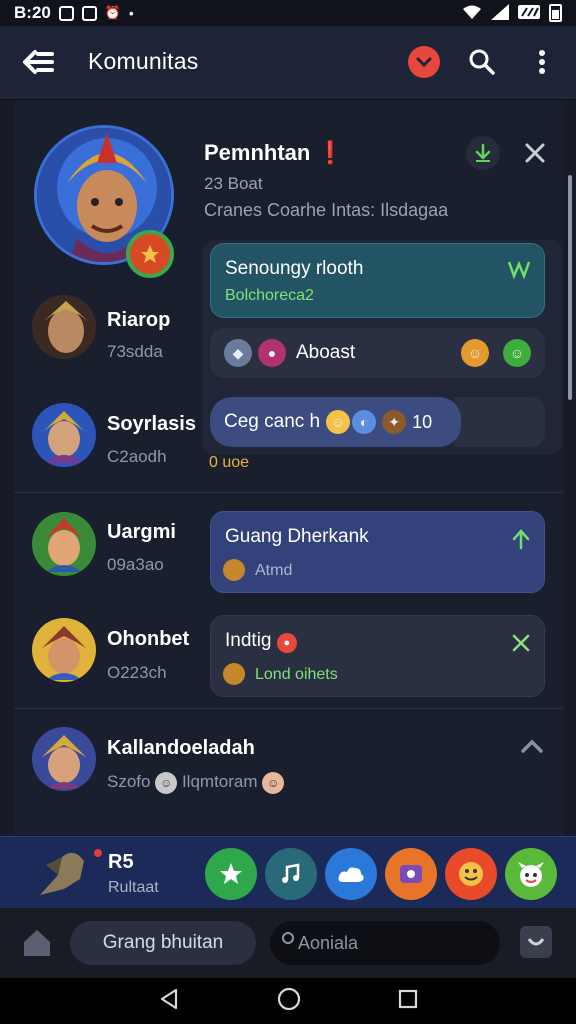 This screenshot has width=576, height=1024. I want to click on user-name: Ohonbet, so click(148, 639).